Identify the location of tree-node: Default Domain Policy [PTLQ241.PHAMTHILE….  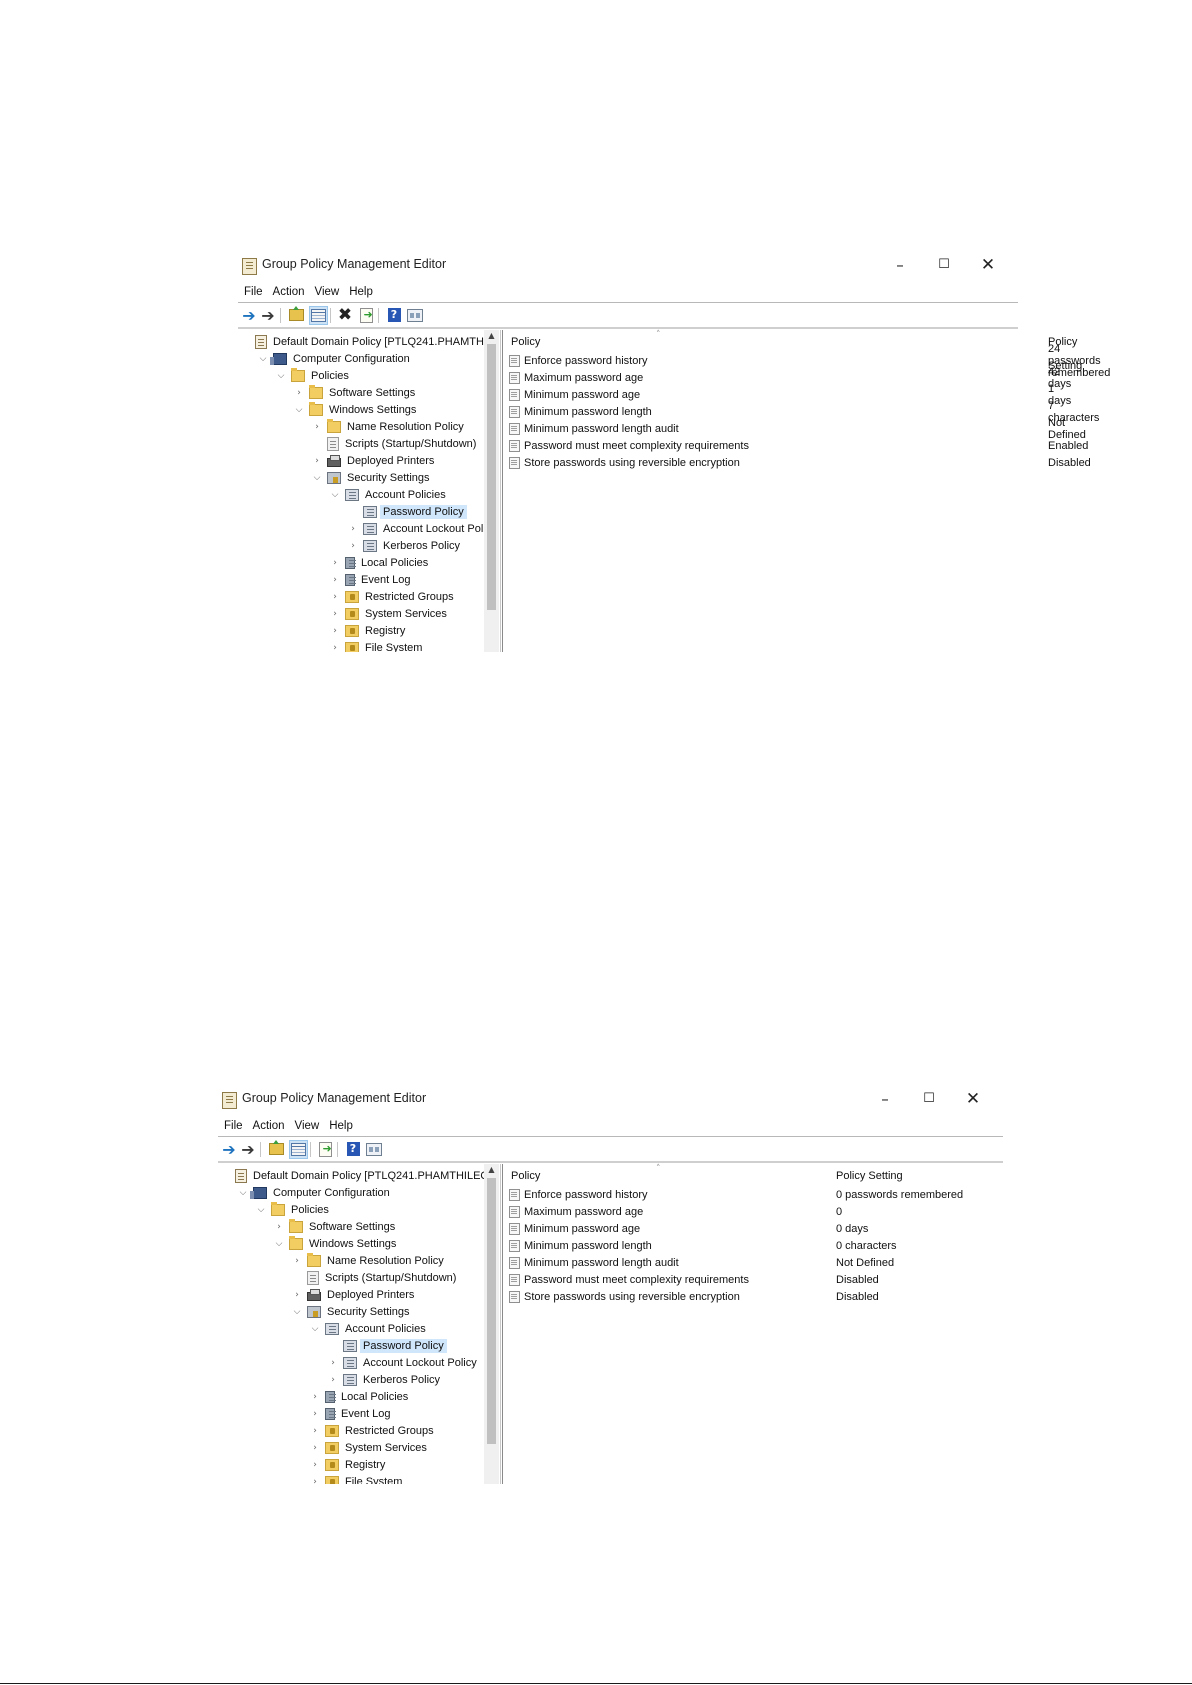
(351, 1175).